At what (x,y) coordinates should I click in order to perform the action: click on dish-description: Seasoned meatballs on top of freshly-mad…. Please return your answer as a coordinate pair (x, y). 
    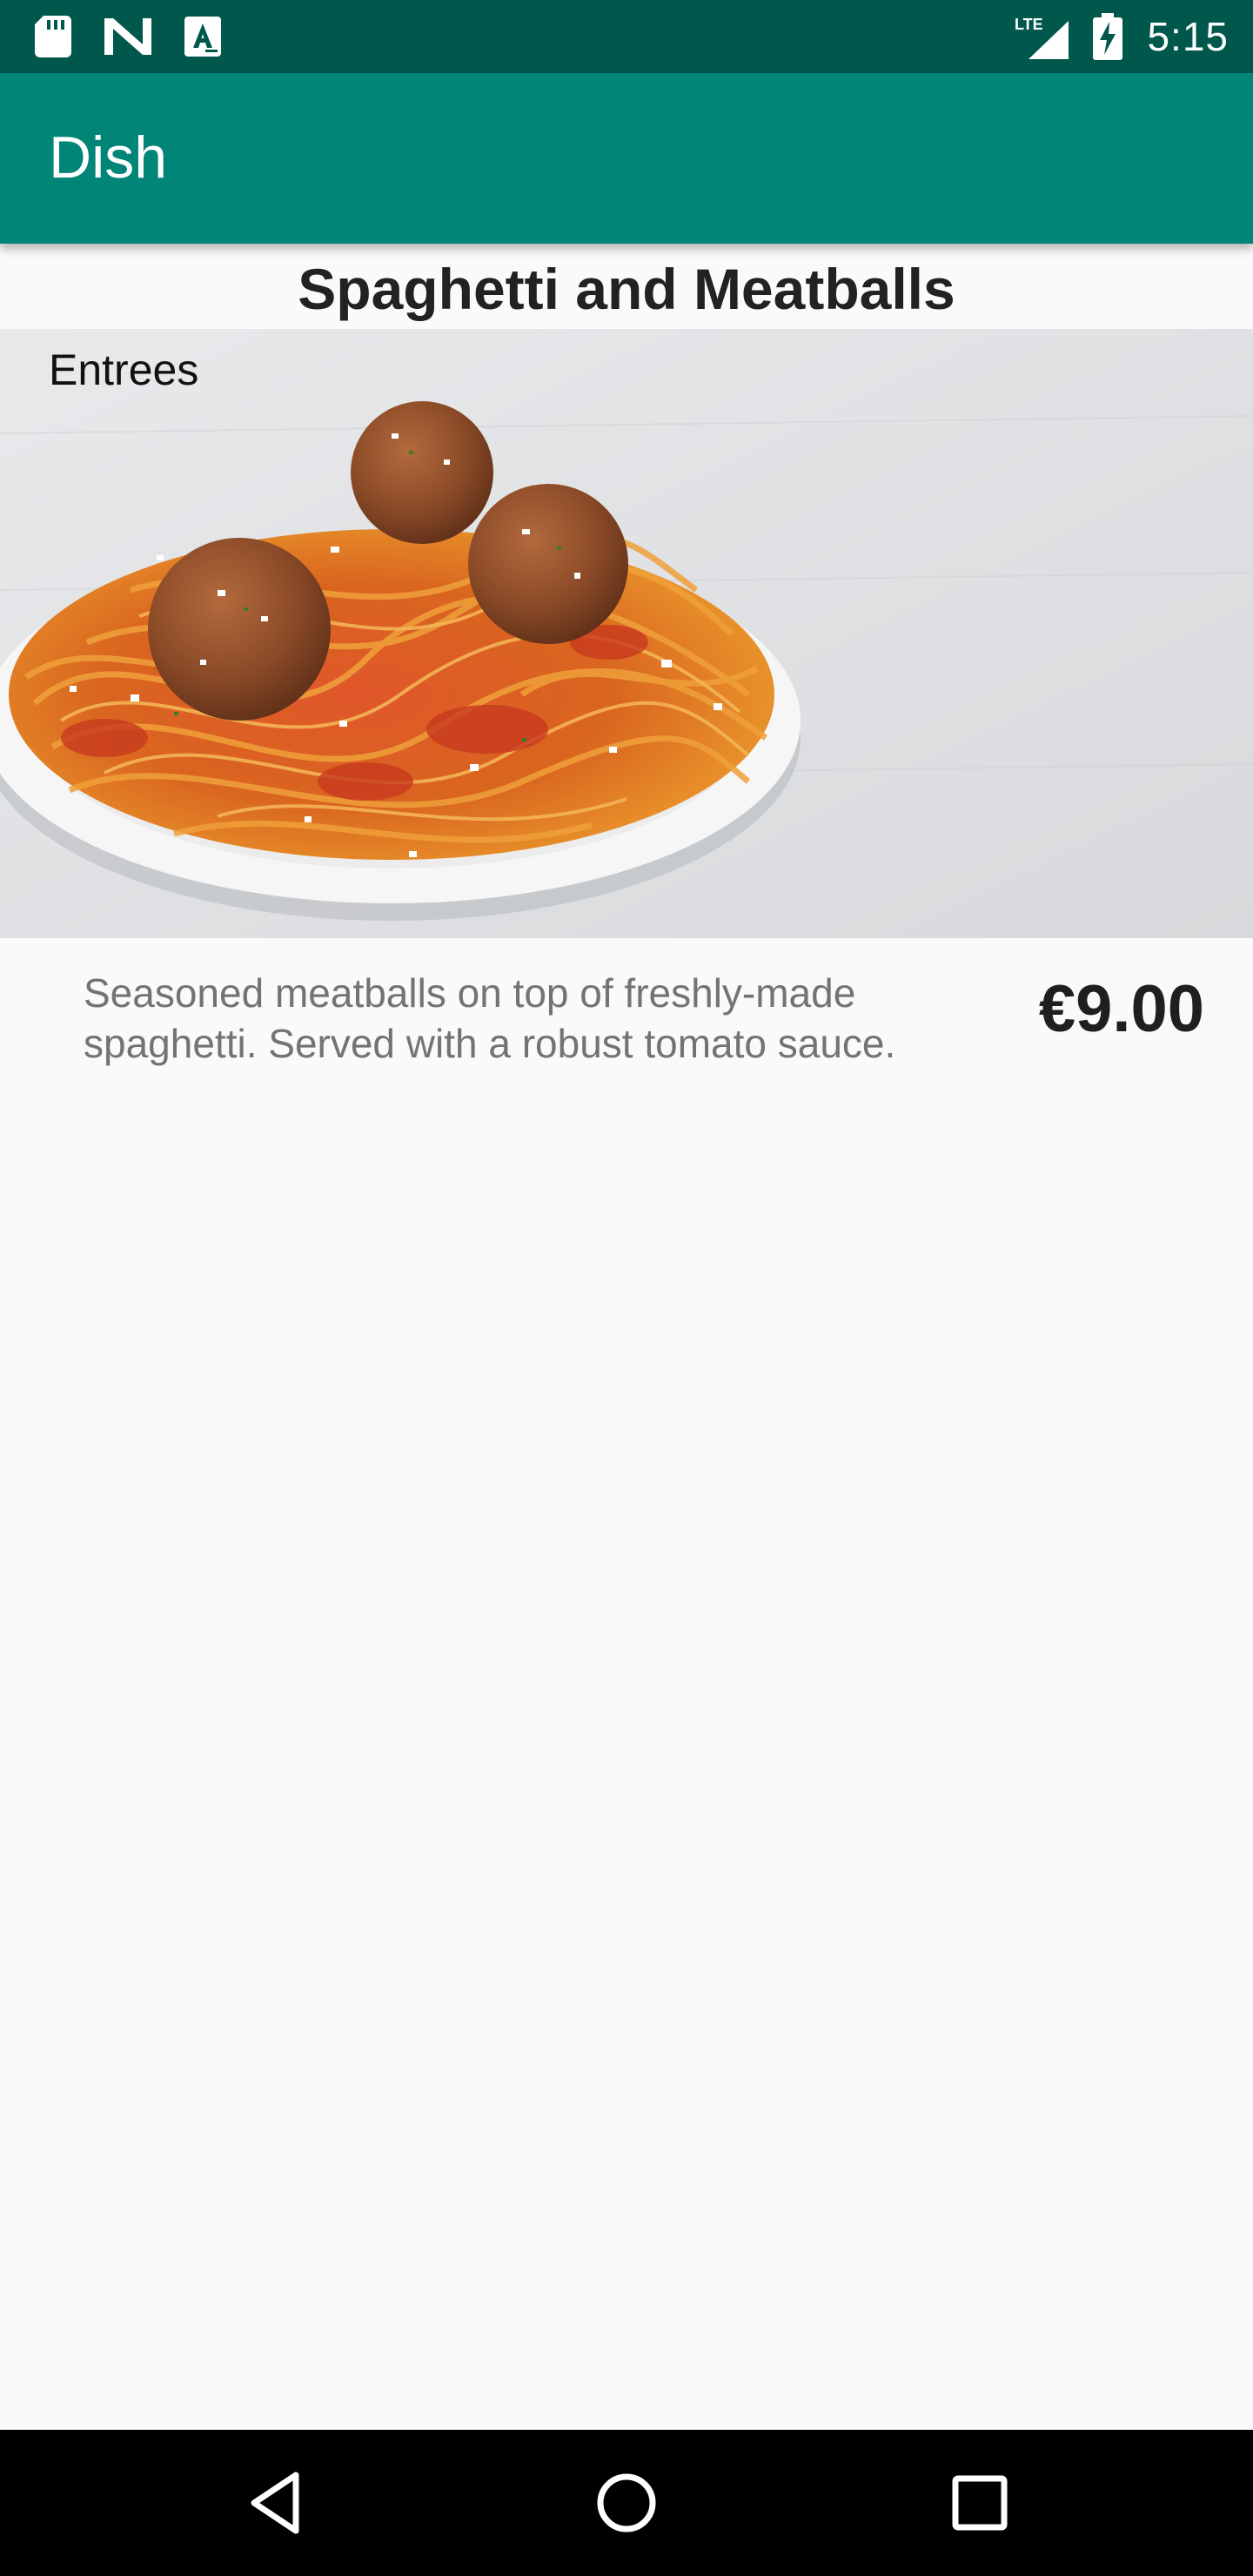
    Looking at the image, I should click on (490, 1018).